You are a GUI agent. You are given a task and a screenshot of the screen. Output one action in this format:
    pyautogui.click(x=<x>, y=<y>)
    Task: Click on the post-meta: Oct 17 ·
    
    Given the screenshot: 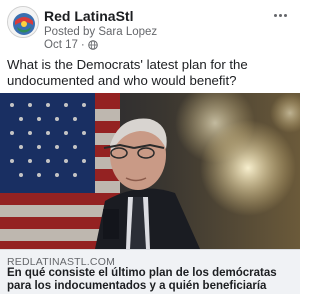 What is the action you would take?
    pyautogui.click(x=71, y=45)
    